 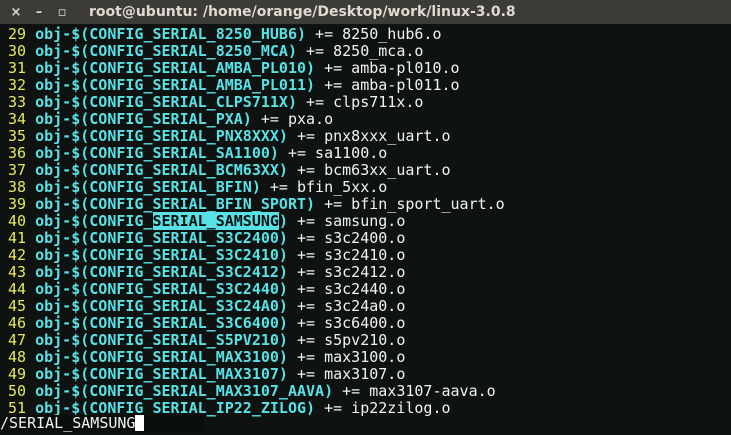 What do you see at coordinates (346, 306) in the screenshot?
I see `assignment-text: += s3c24a0.o` at bounding box center [346, 306].